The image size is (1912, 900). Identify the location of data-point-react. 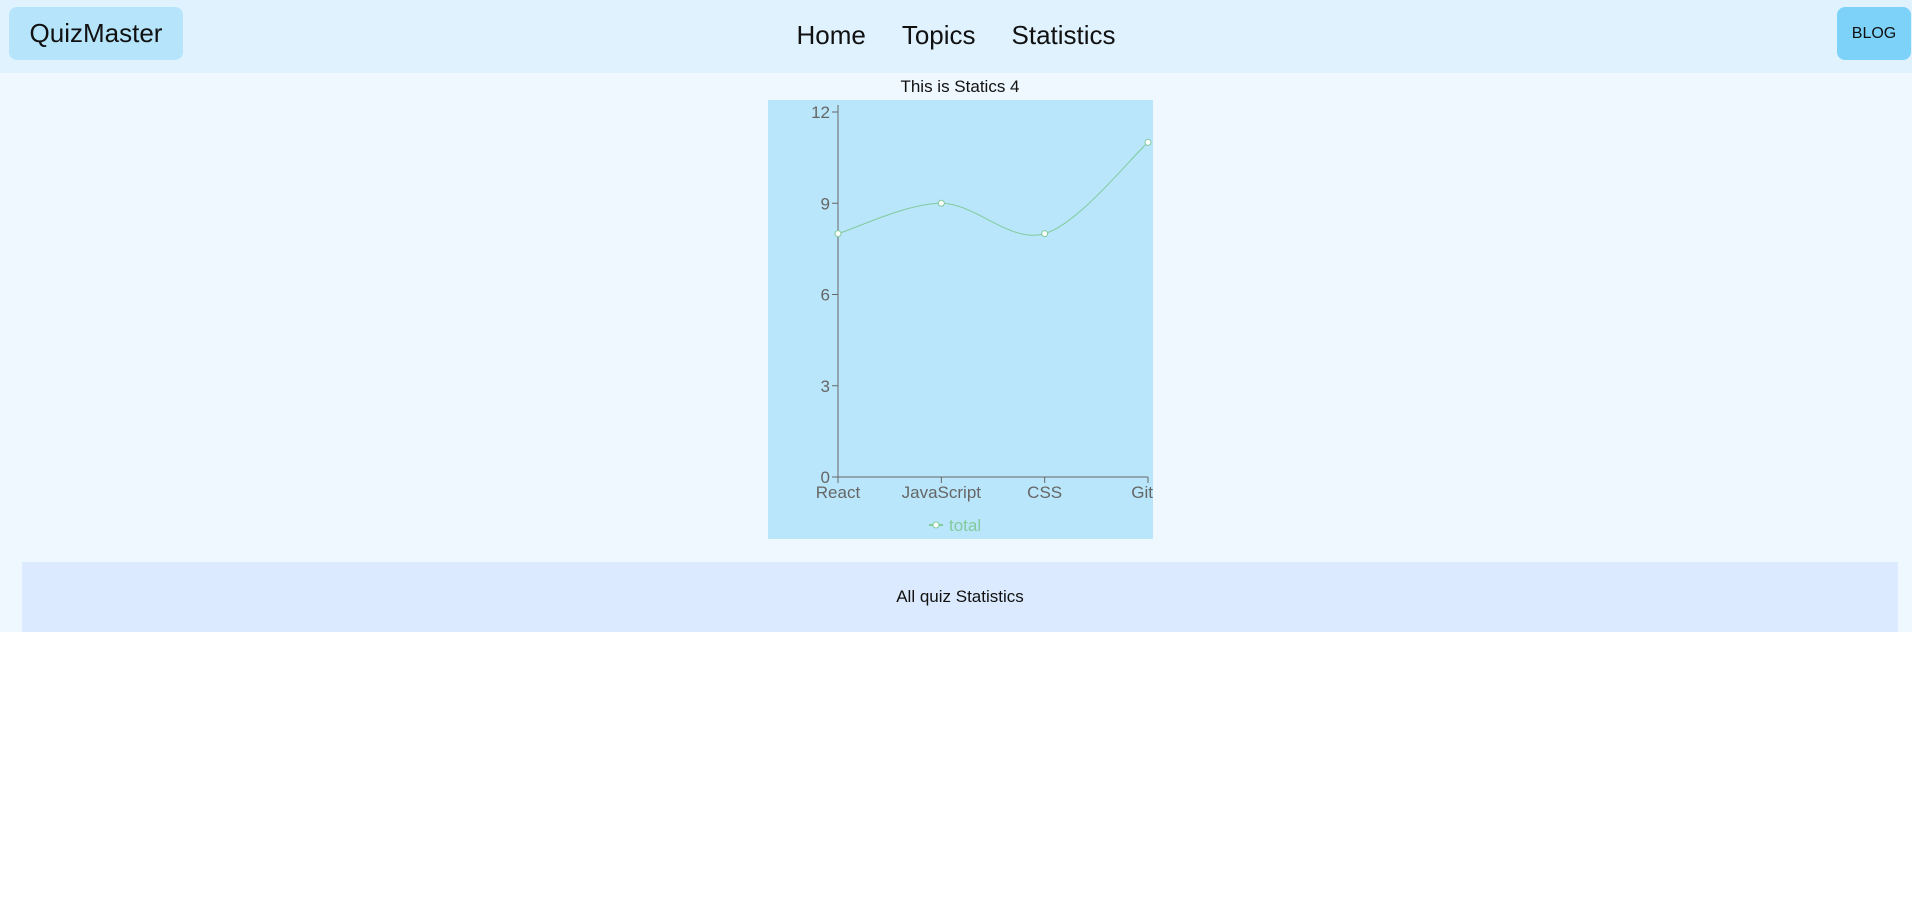
(838, 234).